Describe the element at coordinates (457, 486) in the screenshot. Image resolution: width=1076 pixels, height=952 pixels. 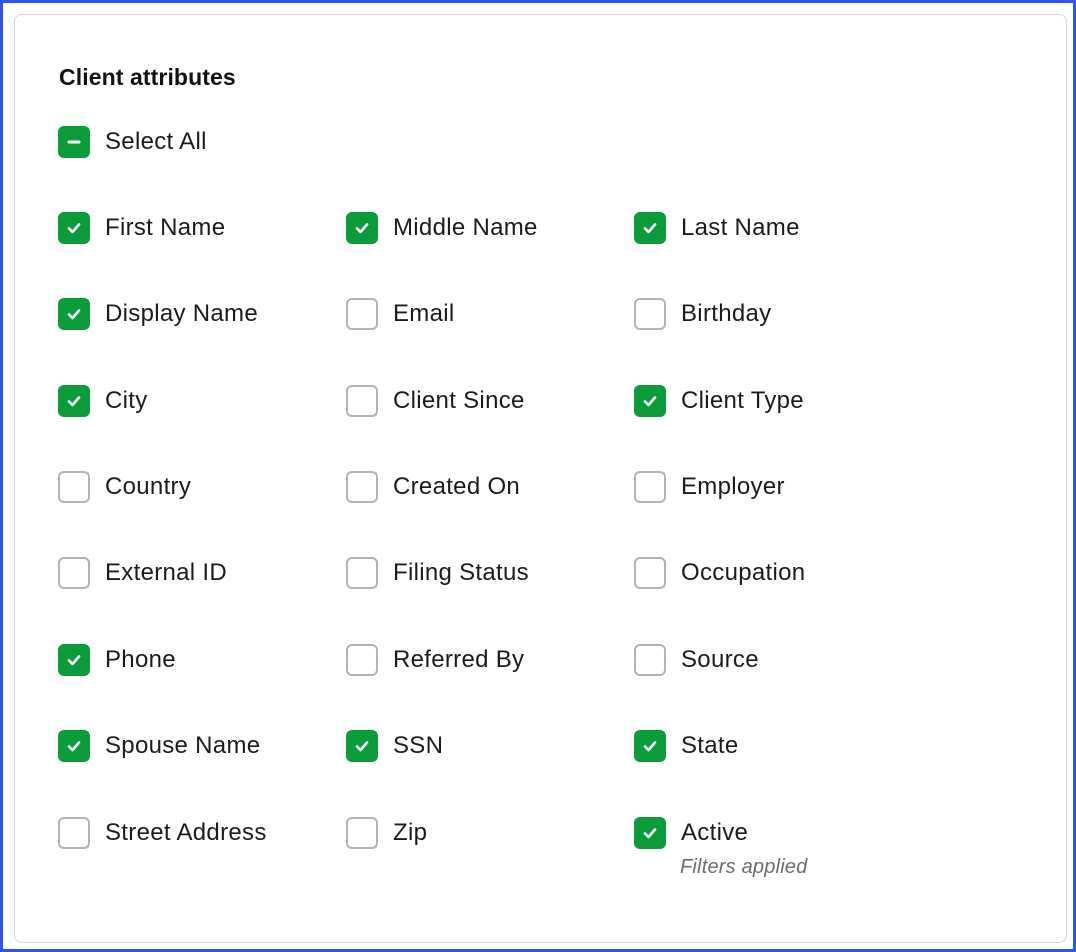
I see `checkbox-label: Created On` at that location.